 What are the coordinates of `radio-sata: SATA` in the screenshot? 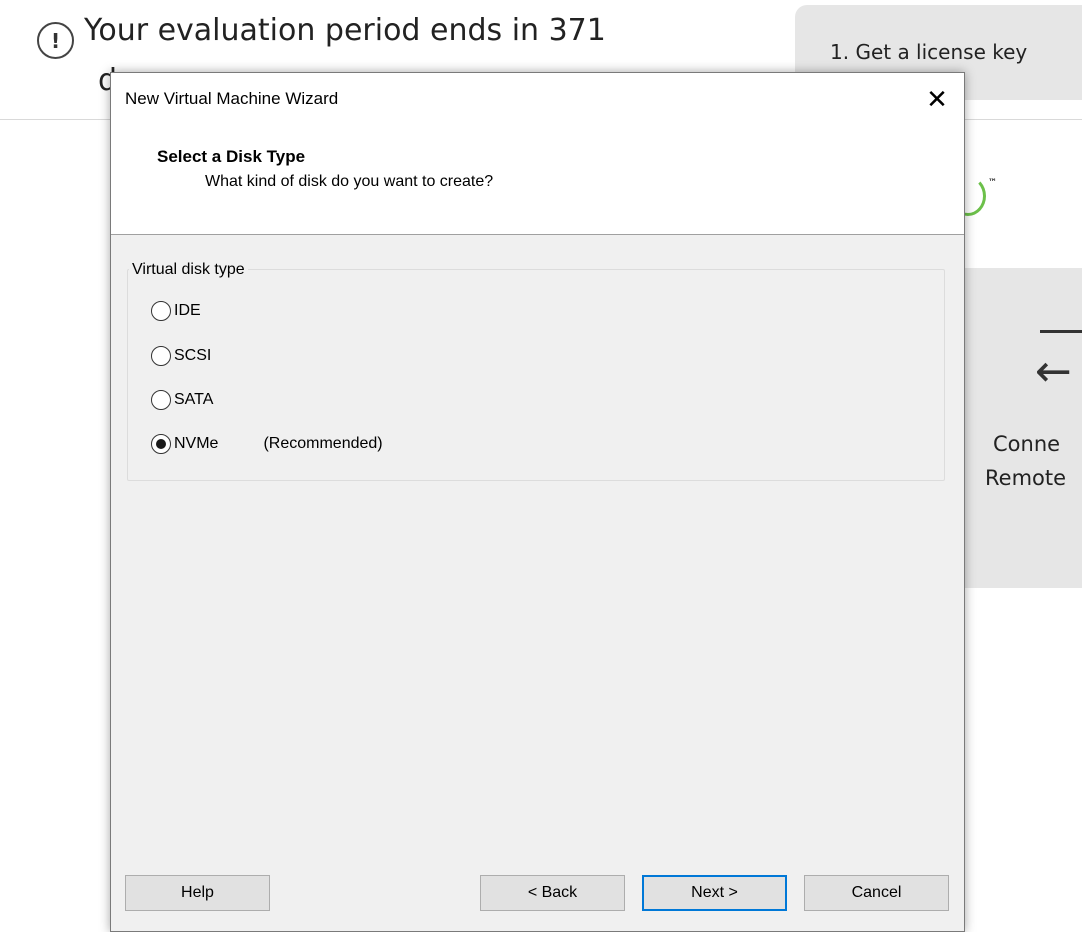 It's located at (182, 400).